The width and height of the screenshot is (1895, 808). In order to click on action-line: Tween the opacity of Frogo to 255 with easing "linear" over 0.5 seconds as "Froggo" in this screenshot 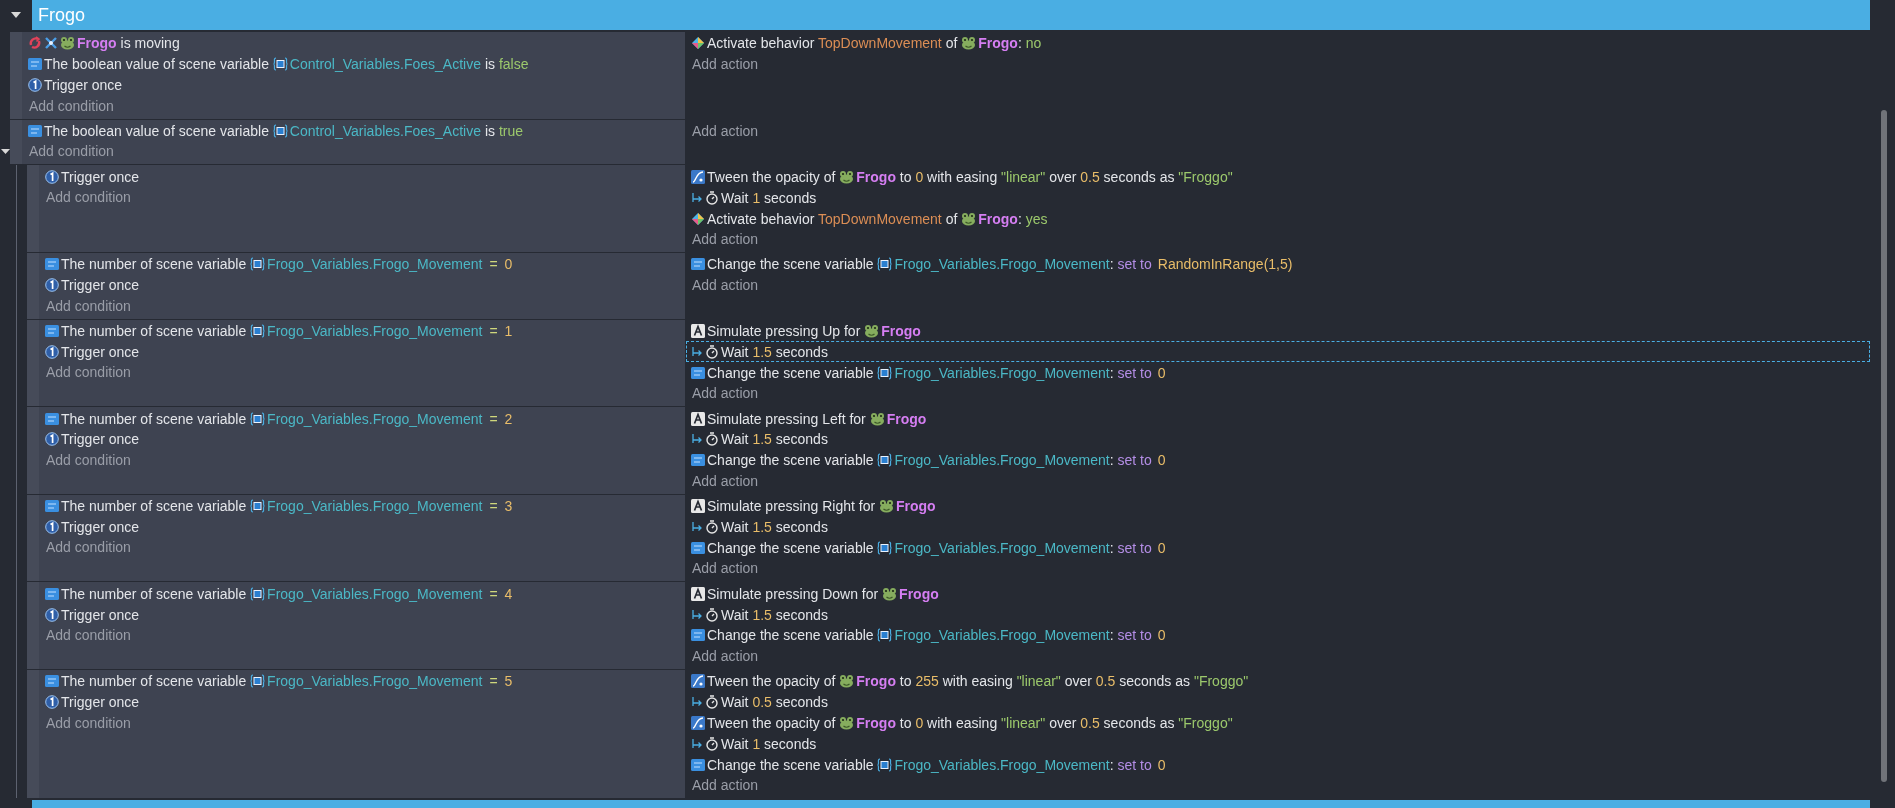, I will do `click(1278, 681)`.